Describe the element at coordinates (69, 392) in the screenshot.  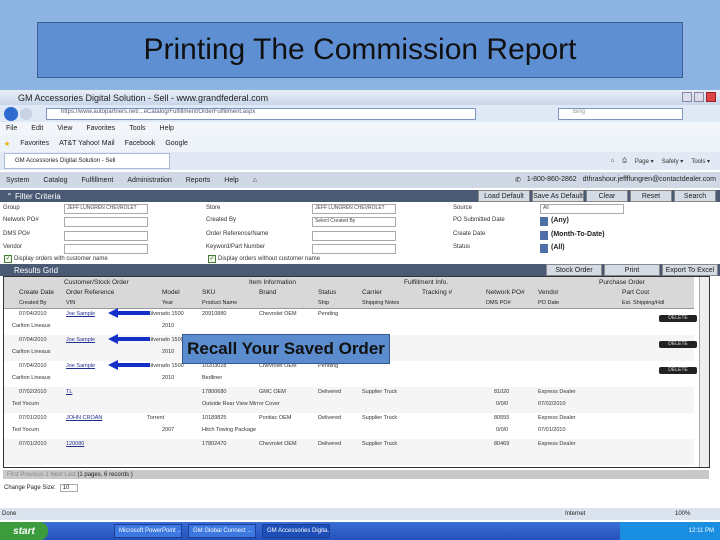
I see `cell-ref: TL` at that location.